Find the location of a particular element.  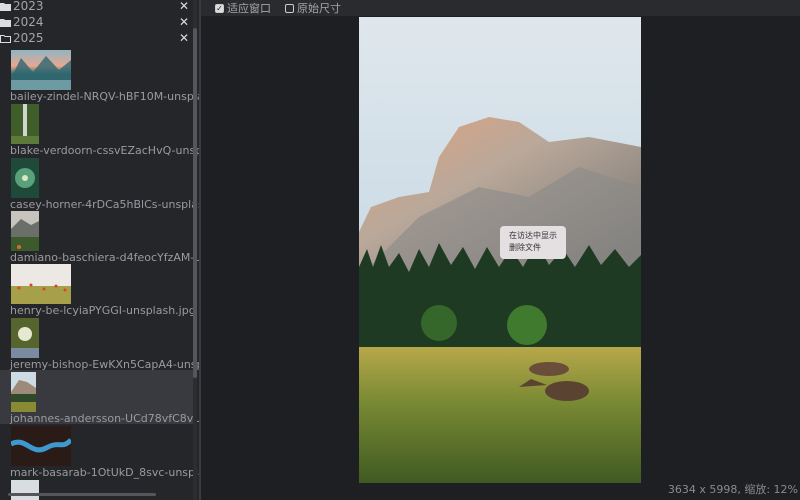

file-item: mark-basarab-1OtUkD_8svc-unsplash.jpg is located at coordinates (99, 453).